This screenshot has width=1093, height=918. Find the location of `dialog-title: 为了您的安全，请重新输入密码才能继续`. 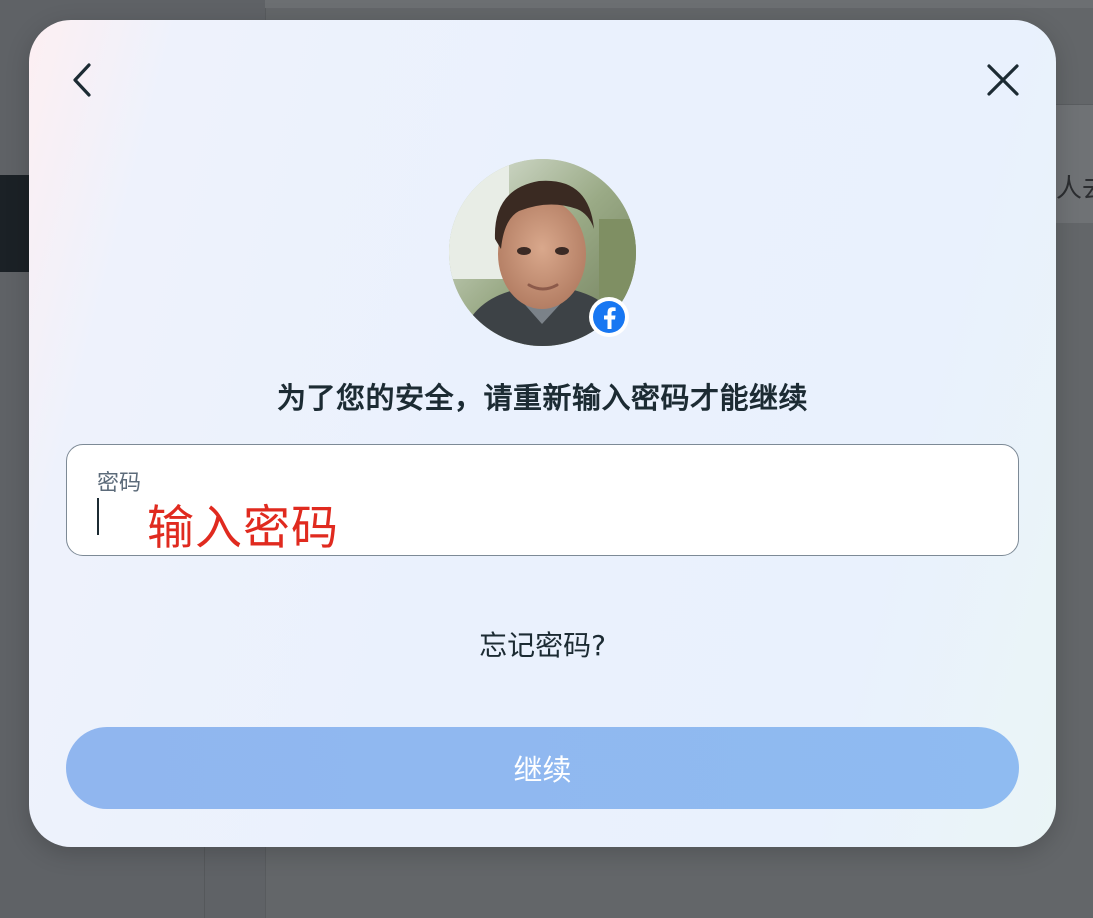

dialog-title: 为了您的安全，请重新输入密码才能继续 is located at coordinates (542, 398).